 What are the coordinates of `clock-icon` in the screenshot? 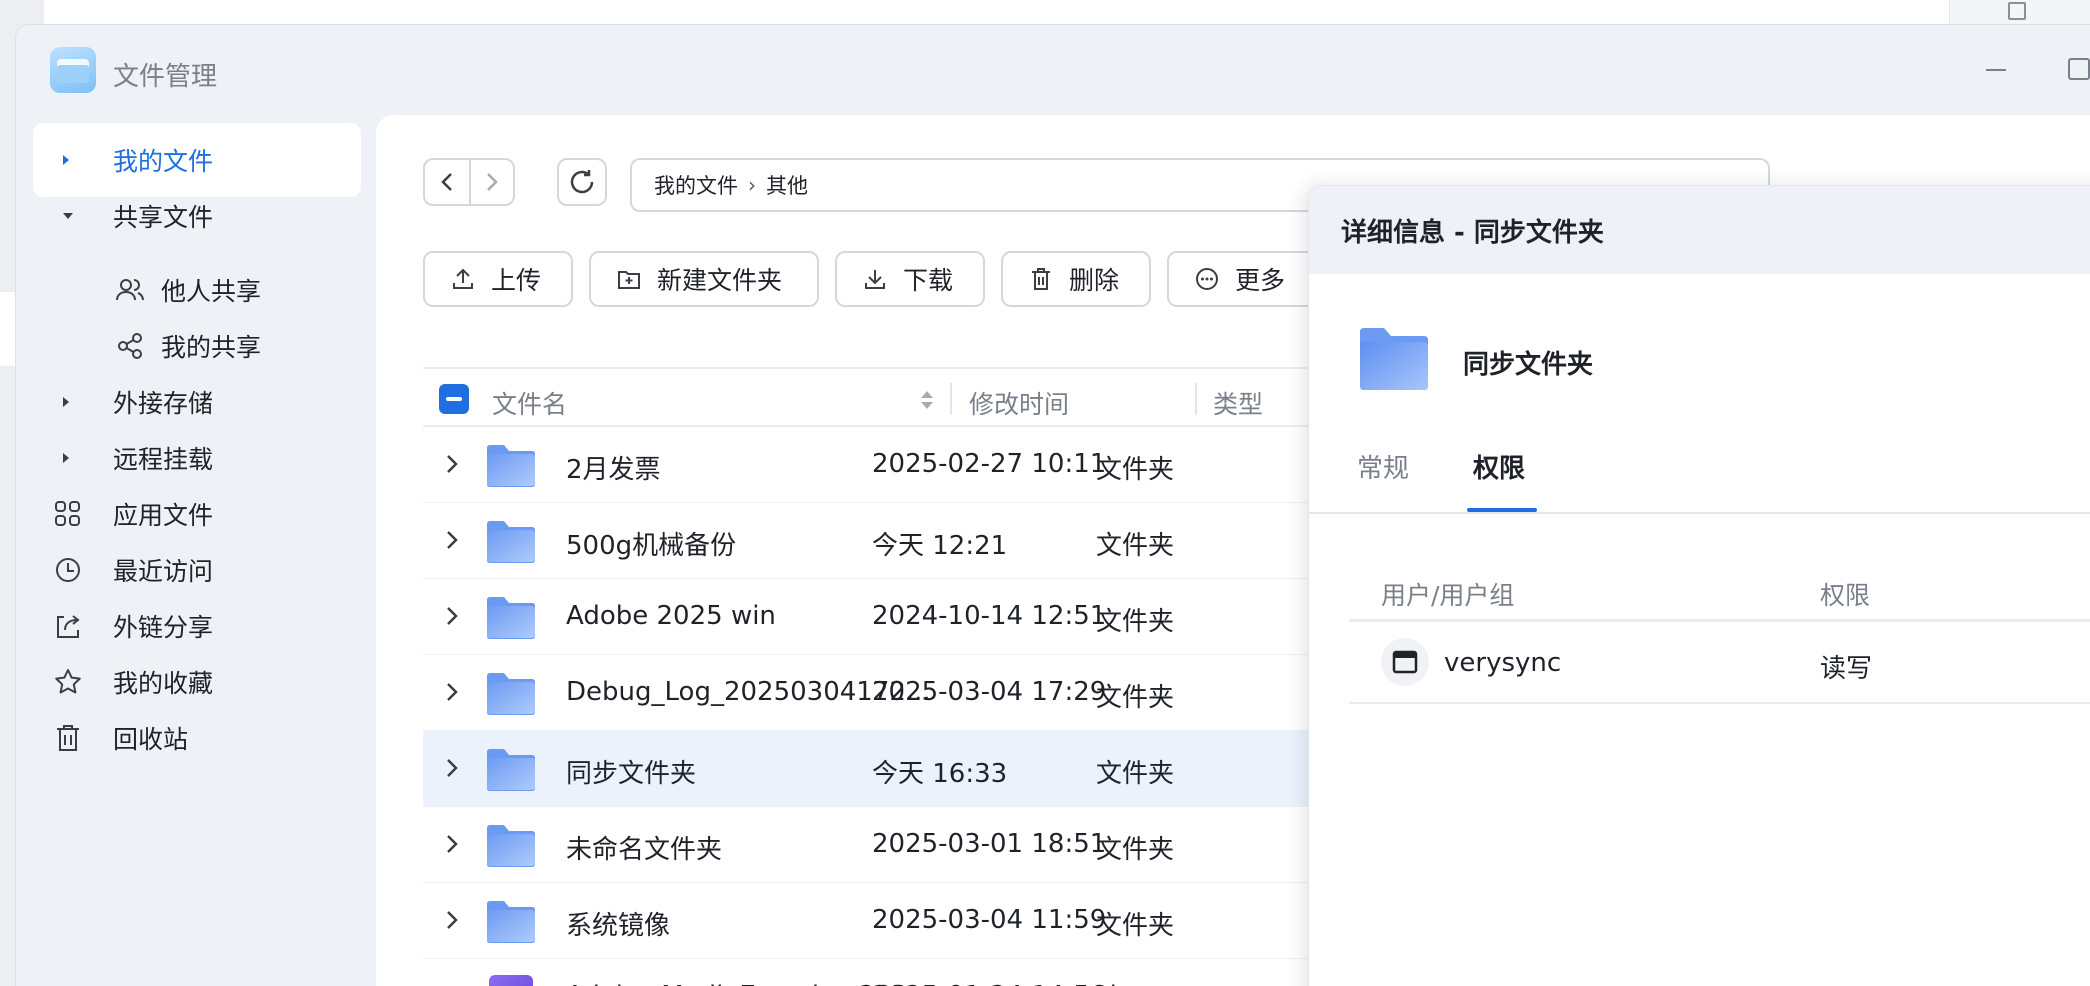 It's located at (68, 570).